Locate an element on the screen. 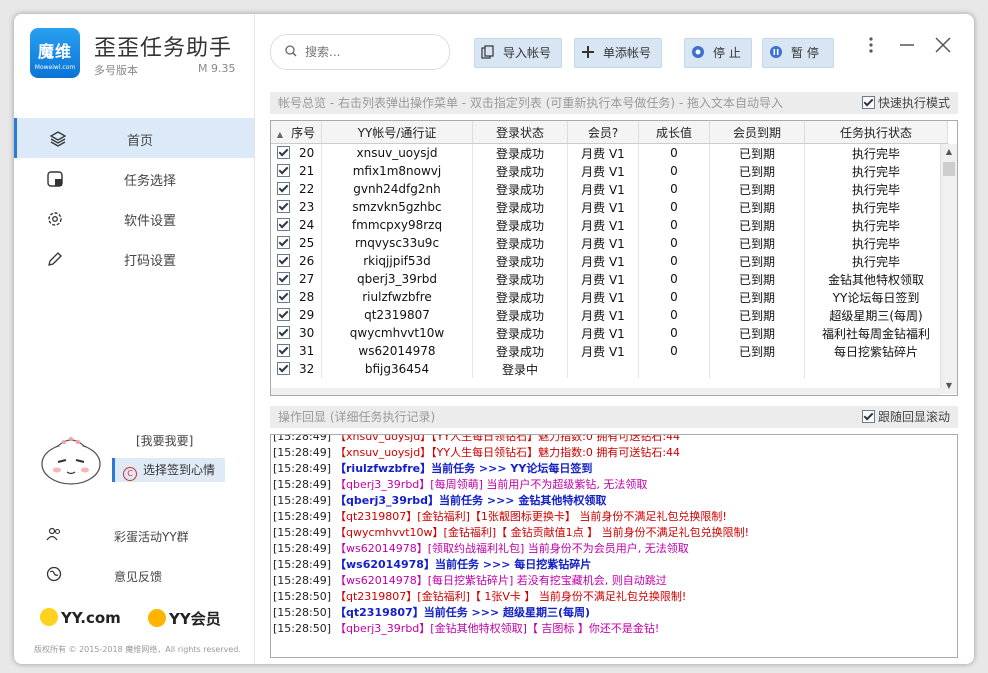 This screenshot has width=988, height=673. table-row: 23 smzvkn5gzhbc 登录成功 月费 V1 0 已到期 执行完毕 is located at coordinates (609, 207).